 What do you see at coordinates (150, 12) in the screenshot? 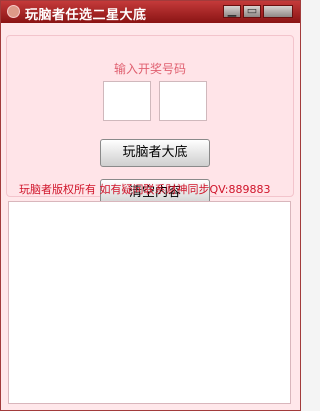
I see `title-bar: 玩脑者任选二星大底 ▁ ▭` at bounding box center [150, 12].